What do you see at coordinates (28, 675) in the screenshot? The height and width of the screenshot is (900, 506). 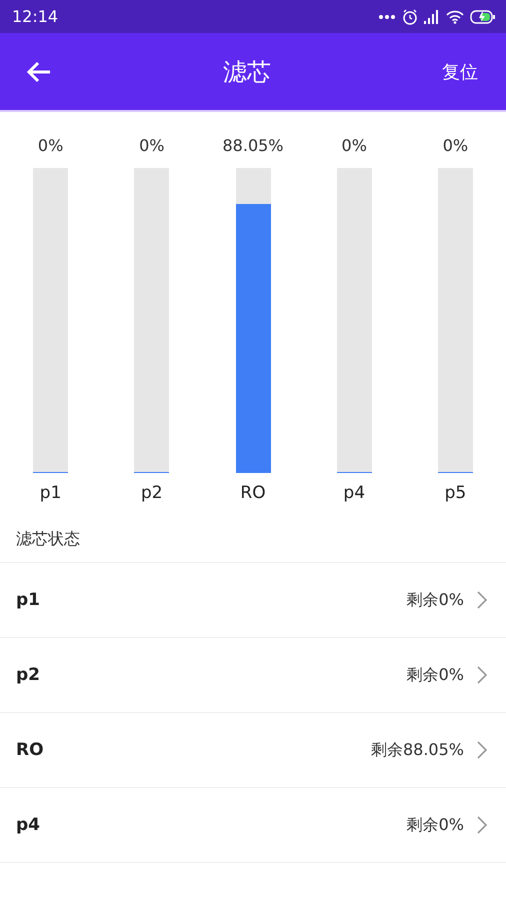 I see `filter-row-name: p2` at bounding box center [28, 675].